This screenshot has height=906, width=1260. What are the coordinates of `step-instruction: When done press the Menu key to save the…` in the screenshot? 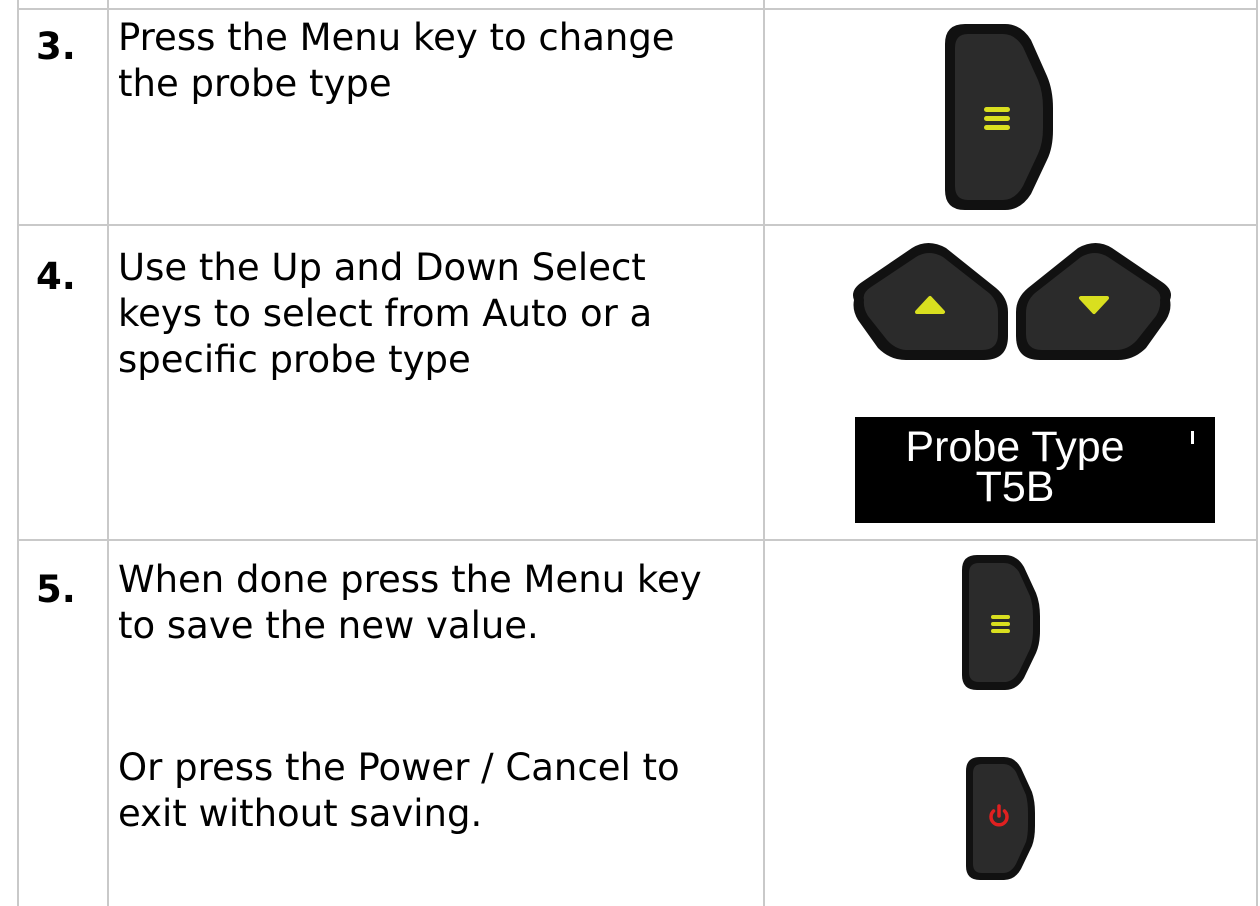 It's located at (428, 603).